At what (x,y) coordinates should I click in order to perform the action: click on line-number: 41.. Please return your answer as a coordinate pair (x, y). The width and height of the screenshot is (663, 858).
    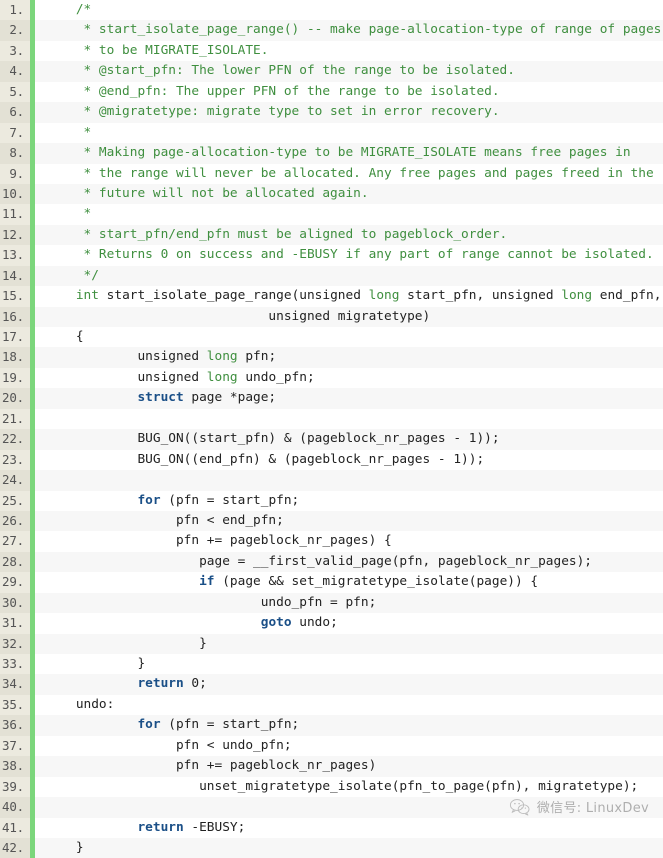
    Looking at the image, I should click on (15, 827).